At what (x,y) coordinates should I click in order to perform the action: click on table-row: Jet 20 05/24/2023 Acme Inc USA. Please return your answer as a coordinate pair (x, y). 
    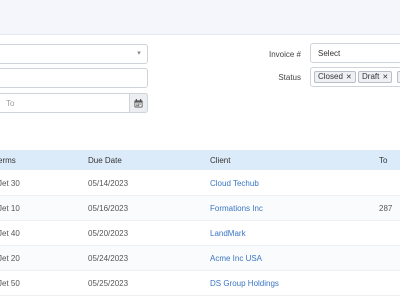
    Looking at the image, I should click on (200, 258).